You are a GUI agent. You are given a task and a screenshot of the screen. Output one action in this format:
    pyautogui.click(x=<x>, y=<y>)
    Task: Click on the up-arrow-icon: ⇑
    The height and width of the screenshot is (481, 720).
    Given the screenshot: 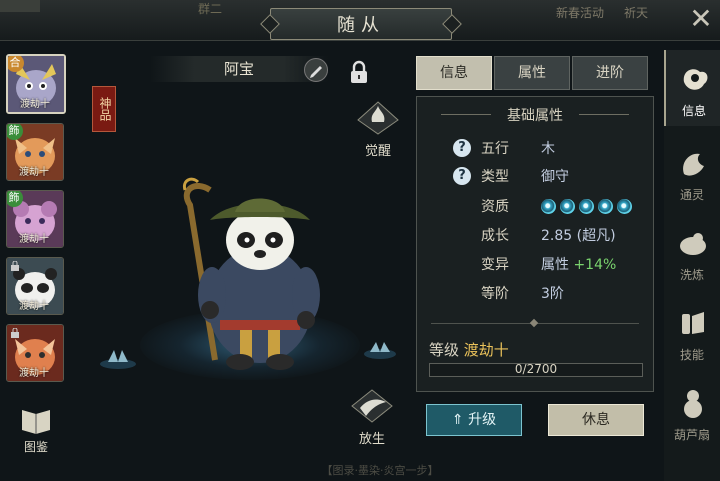 What is the action you would take?
    pyautogui.click(x=457, y=420)
    